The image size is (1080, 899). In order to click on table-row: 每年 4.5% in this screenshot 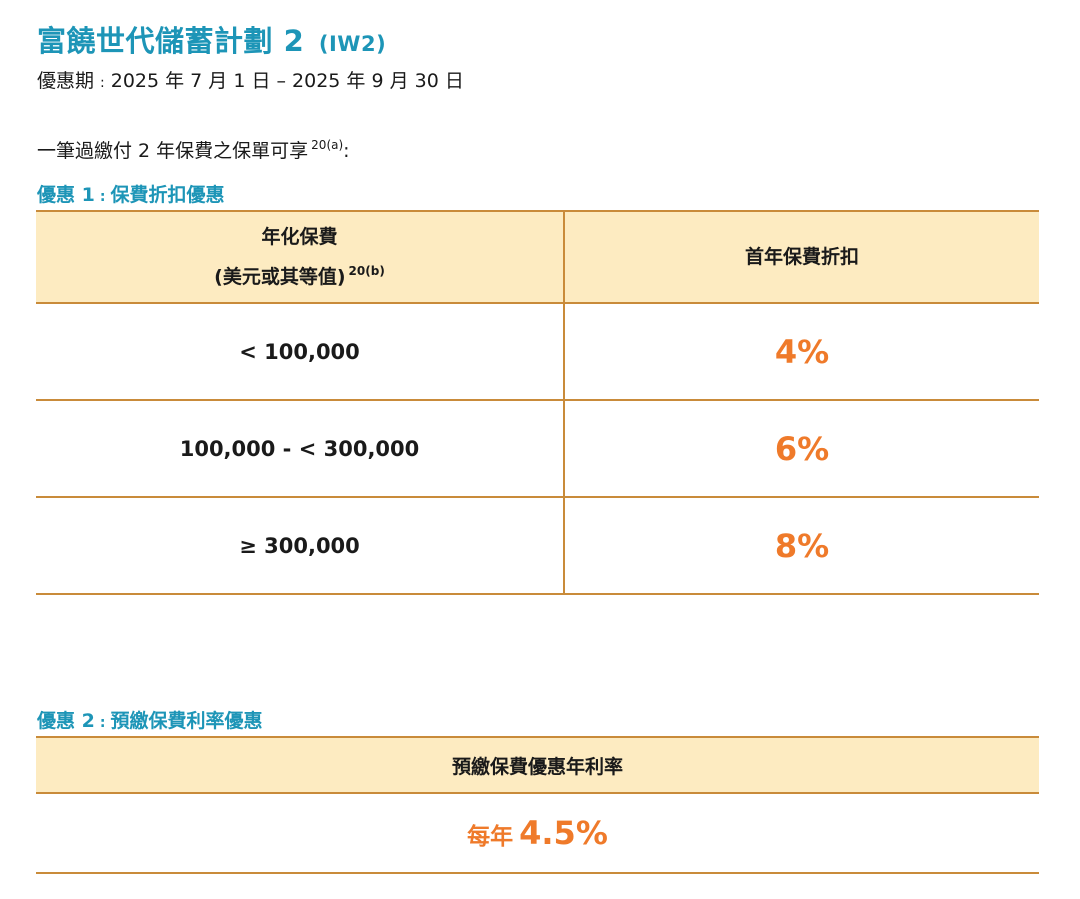, I will do `click(537, 833)`.